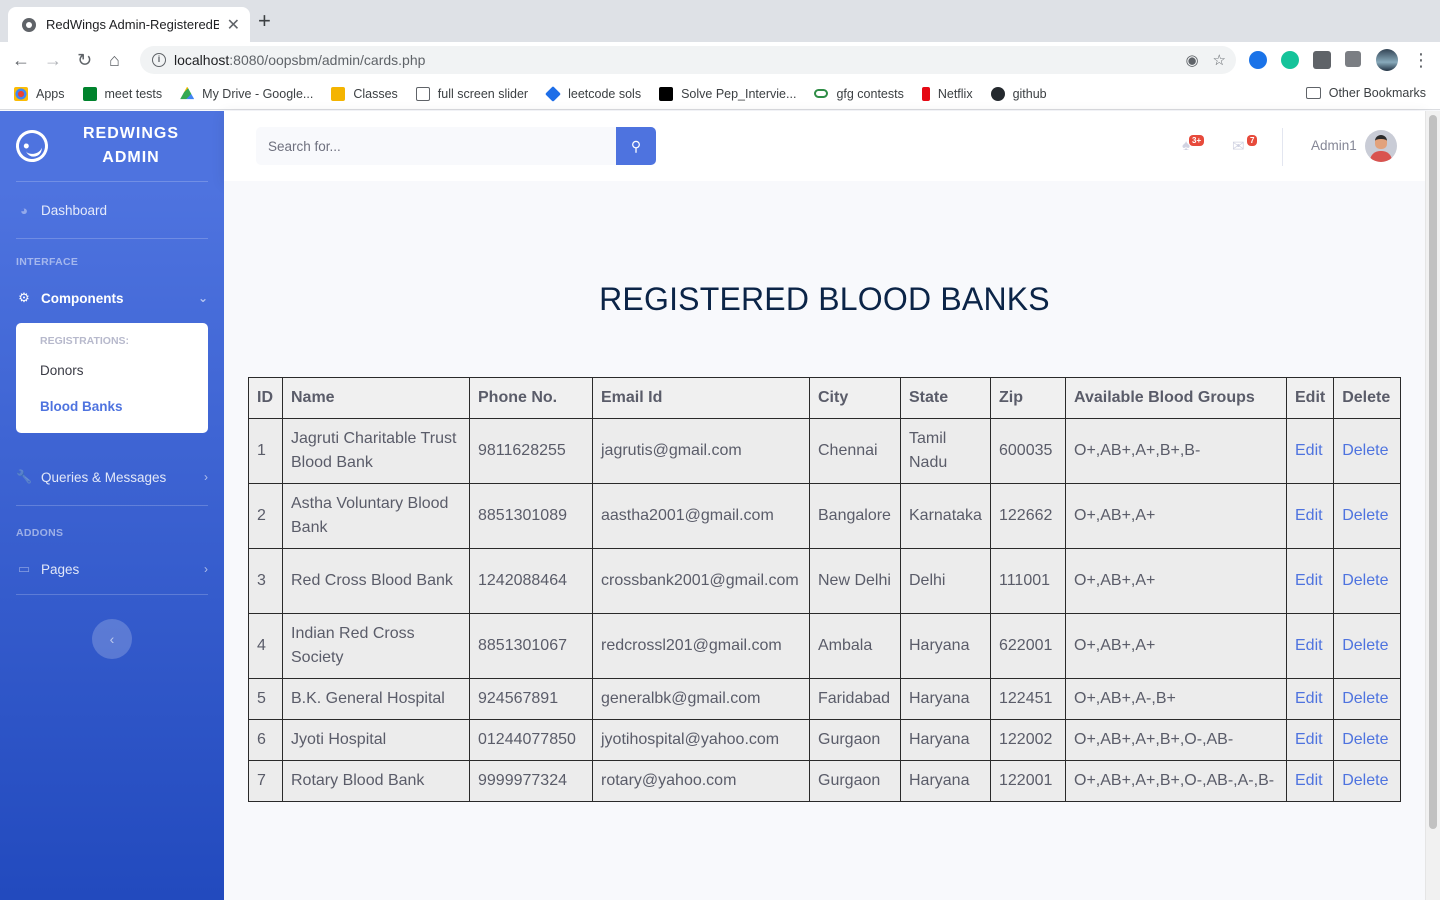 This screenshot has width=1440, height=900. I want to click on folder-icon, so click(422, 93).